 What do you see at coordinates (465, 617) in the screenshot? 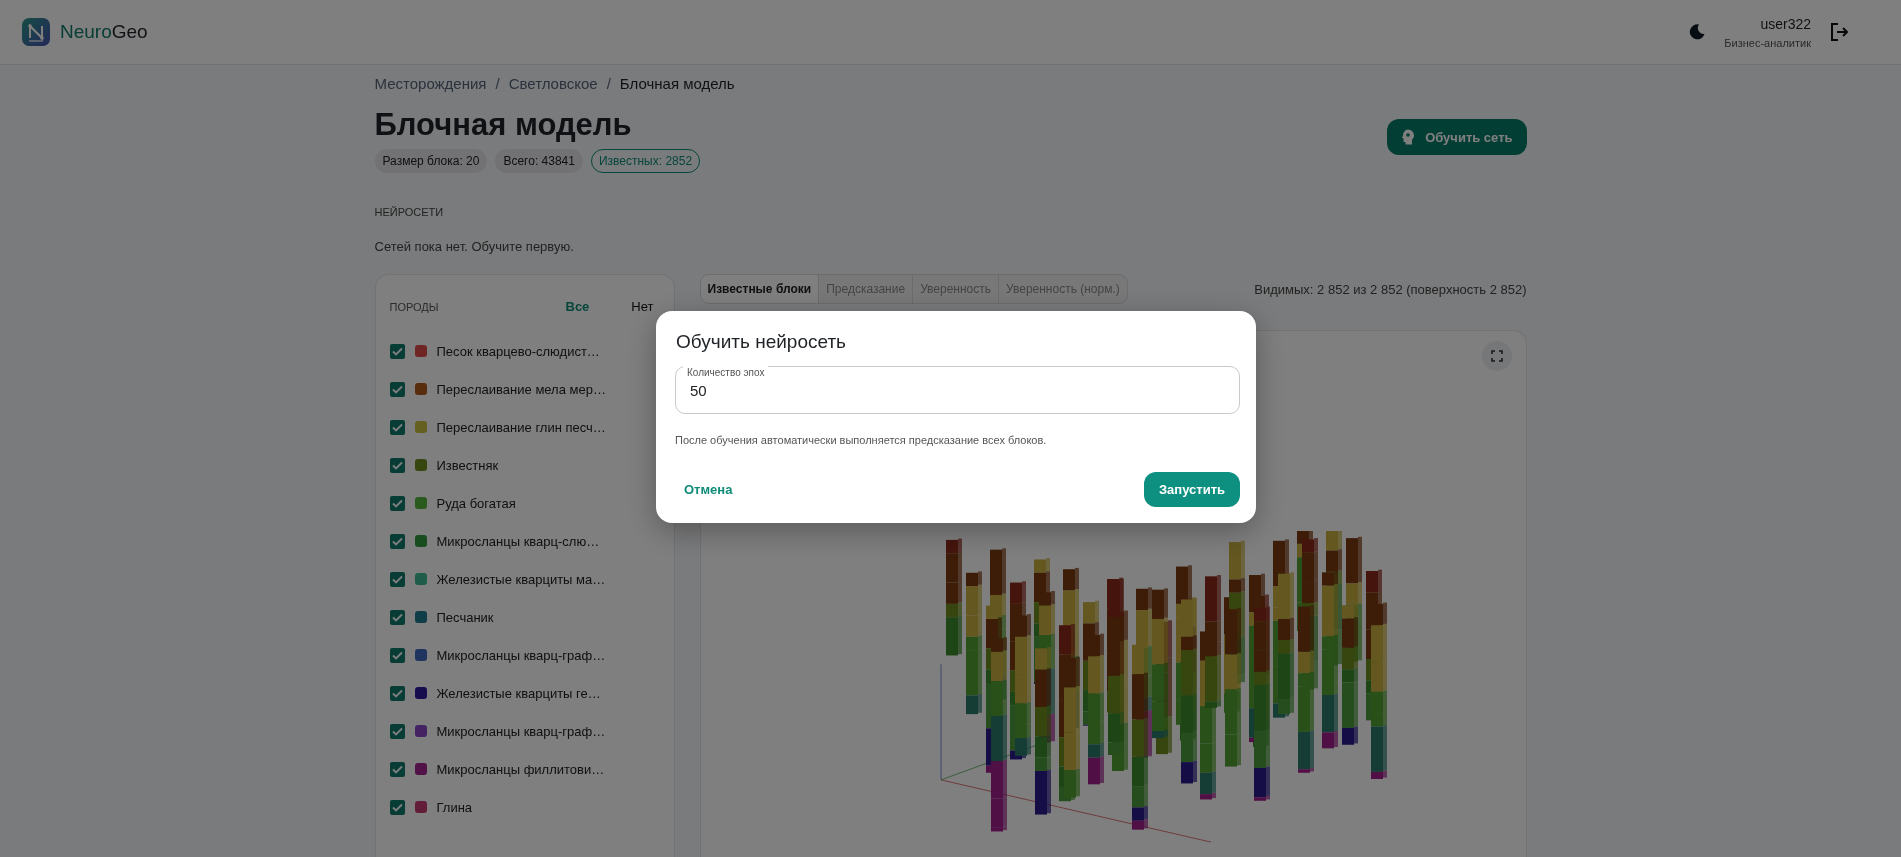
I see `rock-label: Песчаник` at bounding box center [465, 617].